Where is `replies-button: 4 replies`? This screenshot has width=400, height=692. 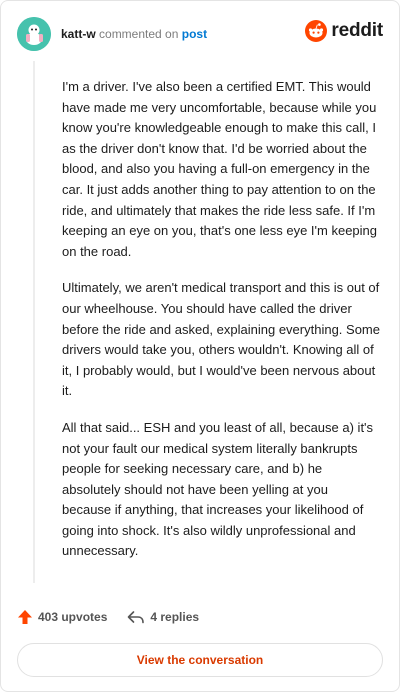 replies-button: 4 replies is located at coordinates (163, 617).